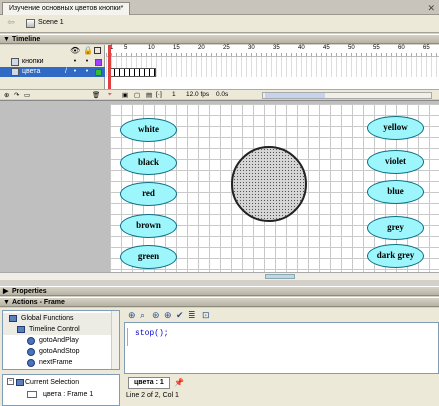 The image size is (439, 406). Describe the element at coordinates (395, 256) in the screenshot. I see `color-button-dark-grey: dark grey` at that location.